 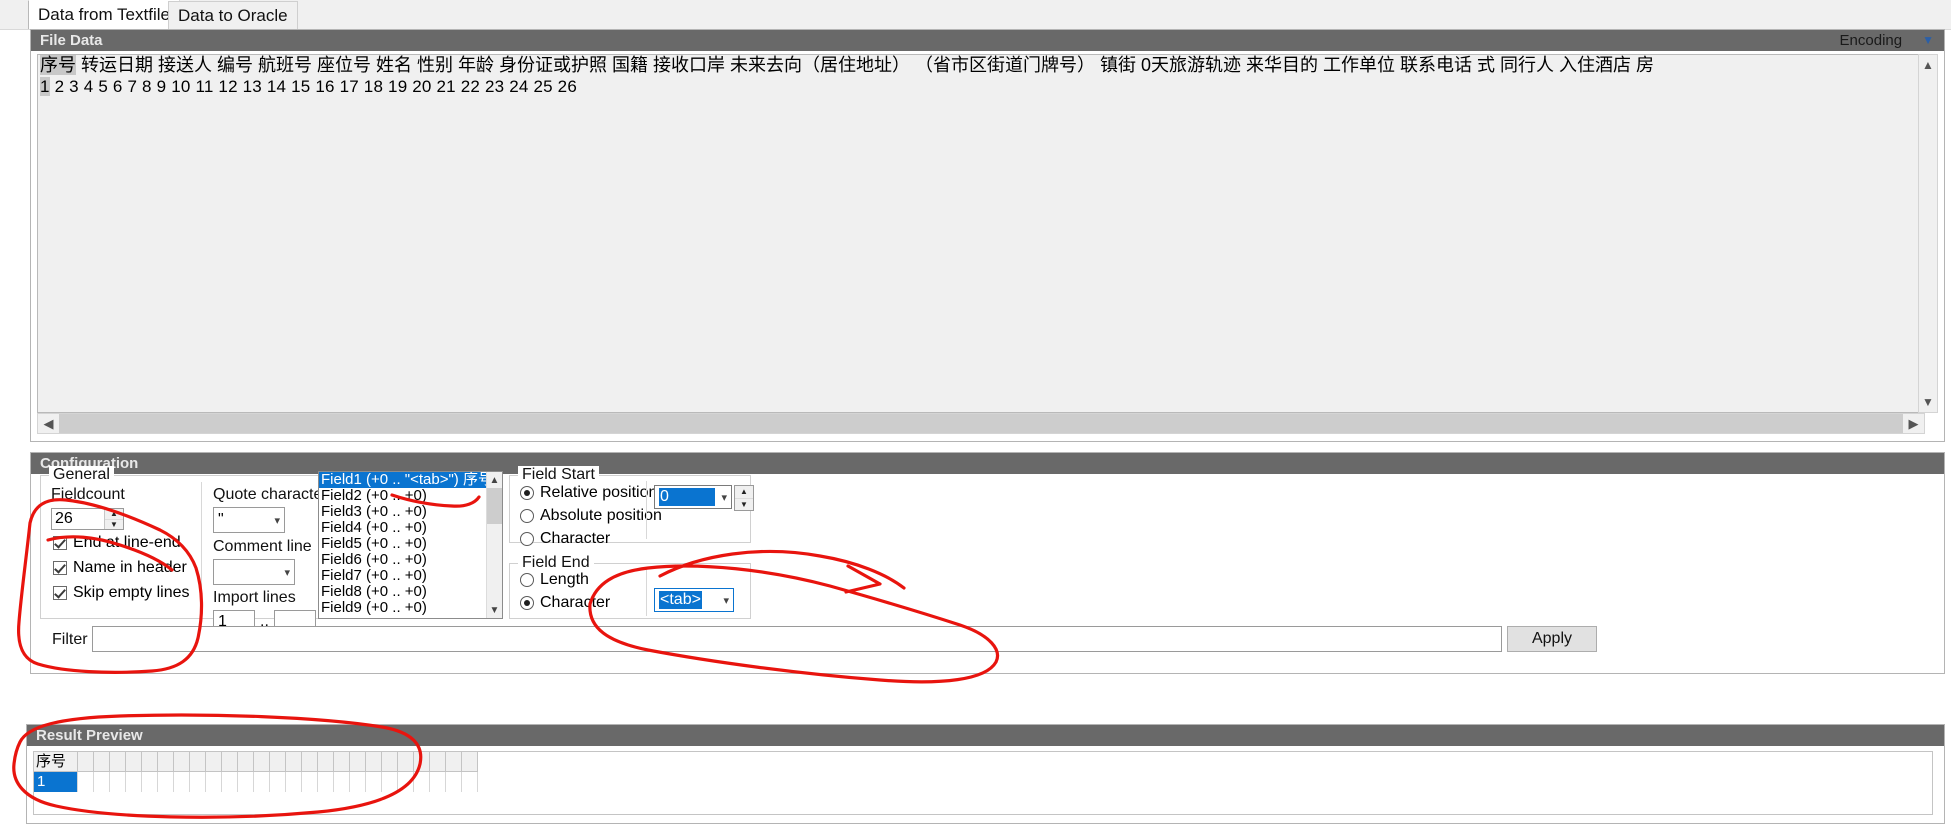 I want to click on field-start-stepper: ▲ ▼, so click(x=744, y=498).